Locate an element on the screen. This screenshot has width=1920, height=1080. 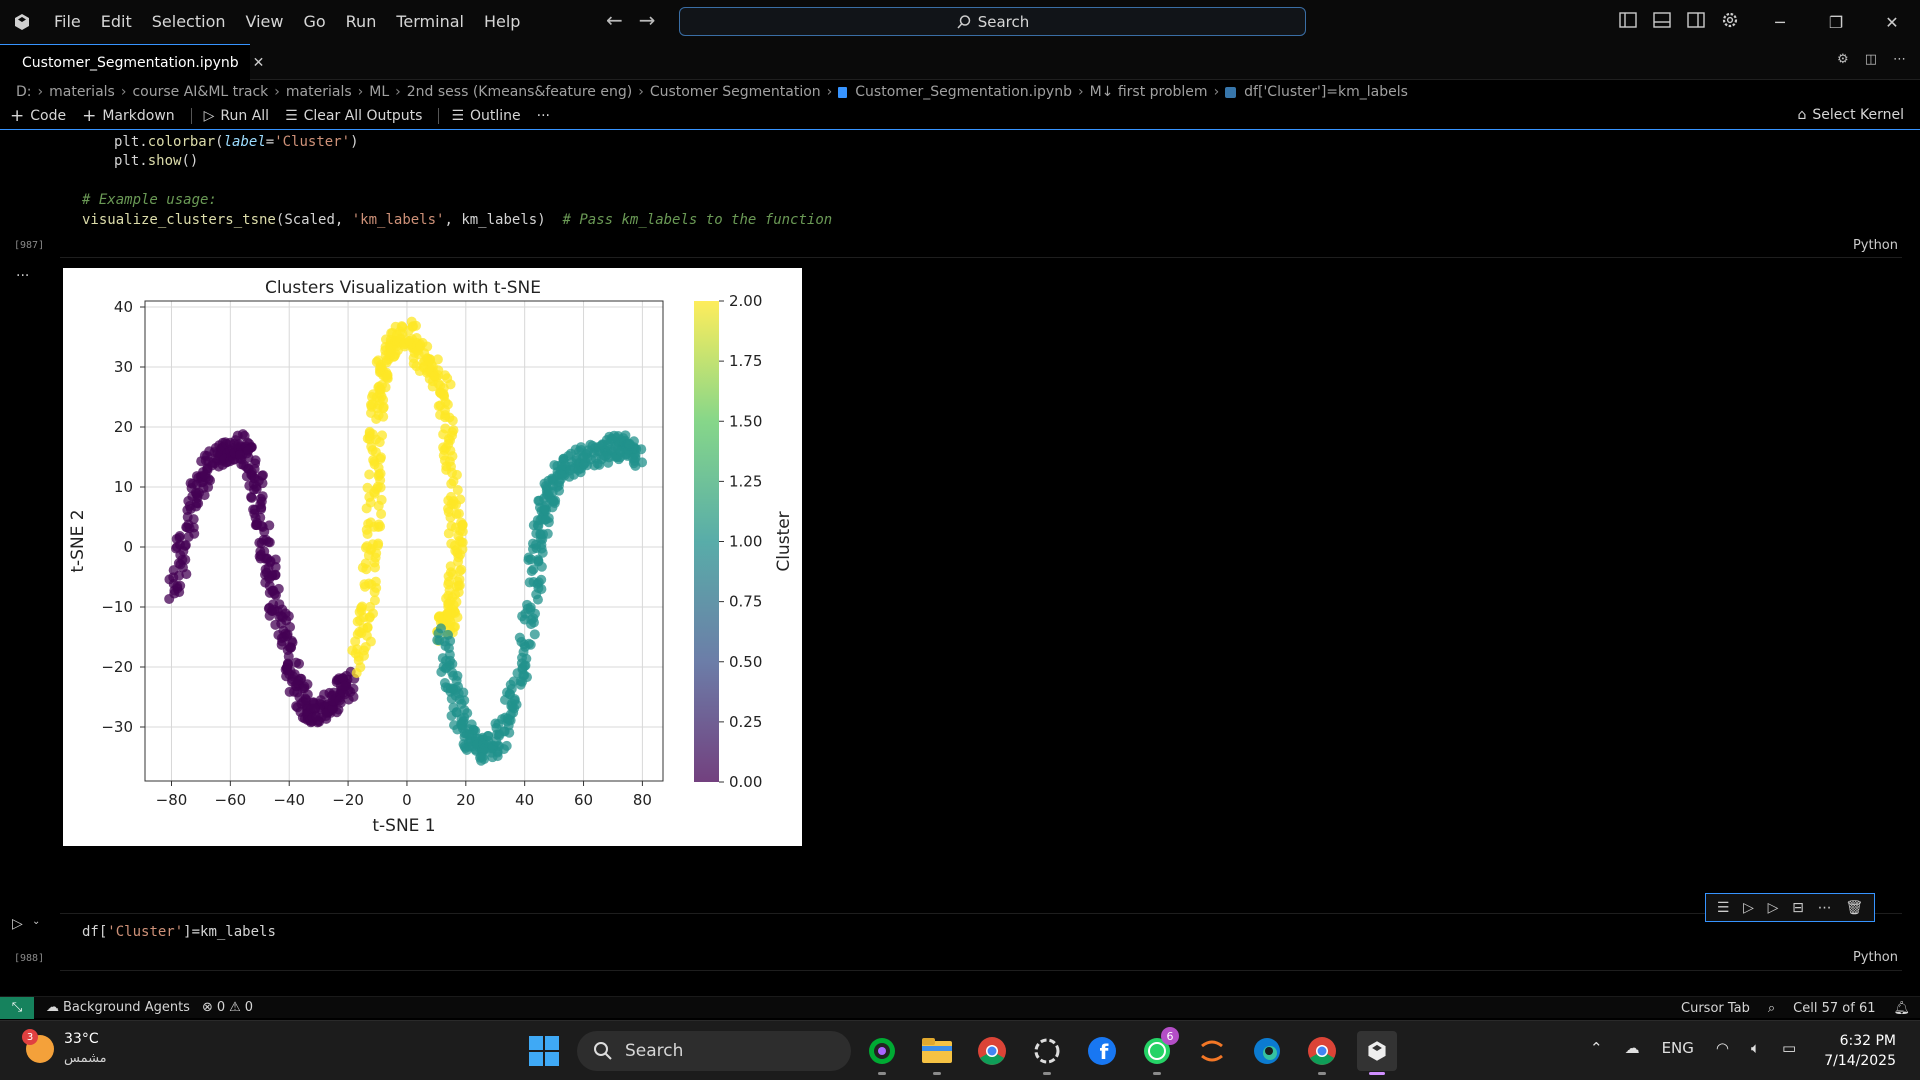
select-kernel-button: ⌂ Select Kernel is located at coordinates (1850, 115).